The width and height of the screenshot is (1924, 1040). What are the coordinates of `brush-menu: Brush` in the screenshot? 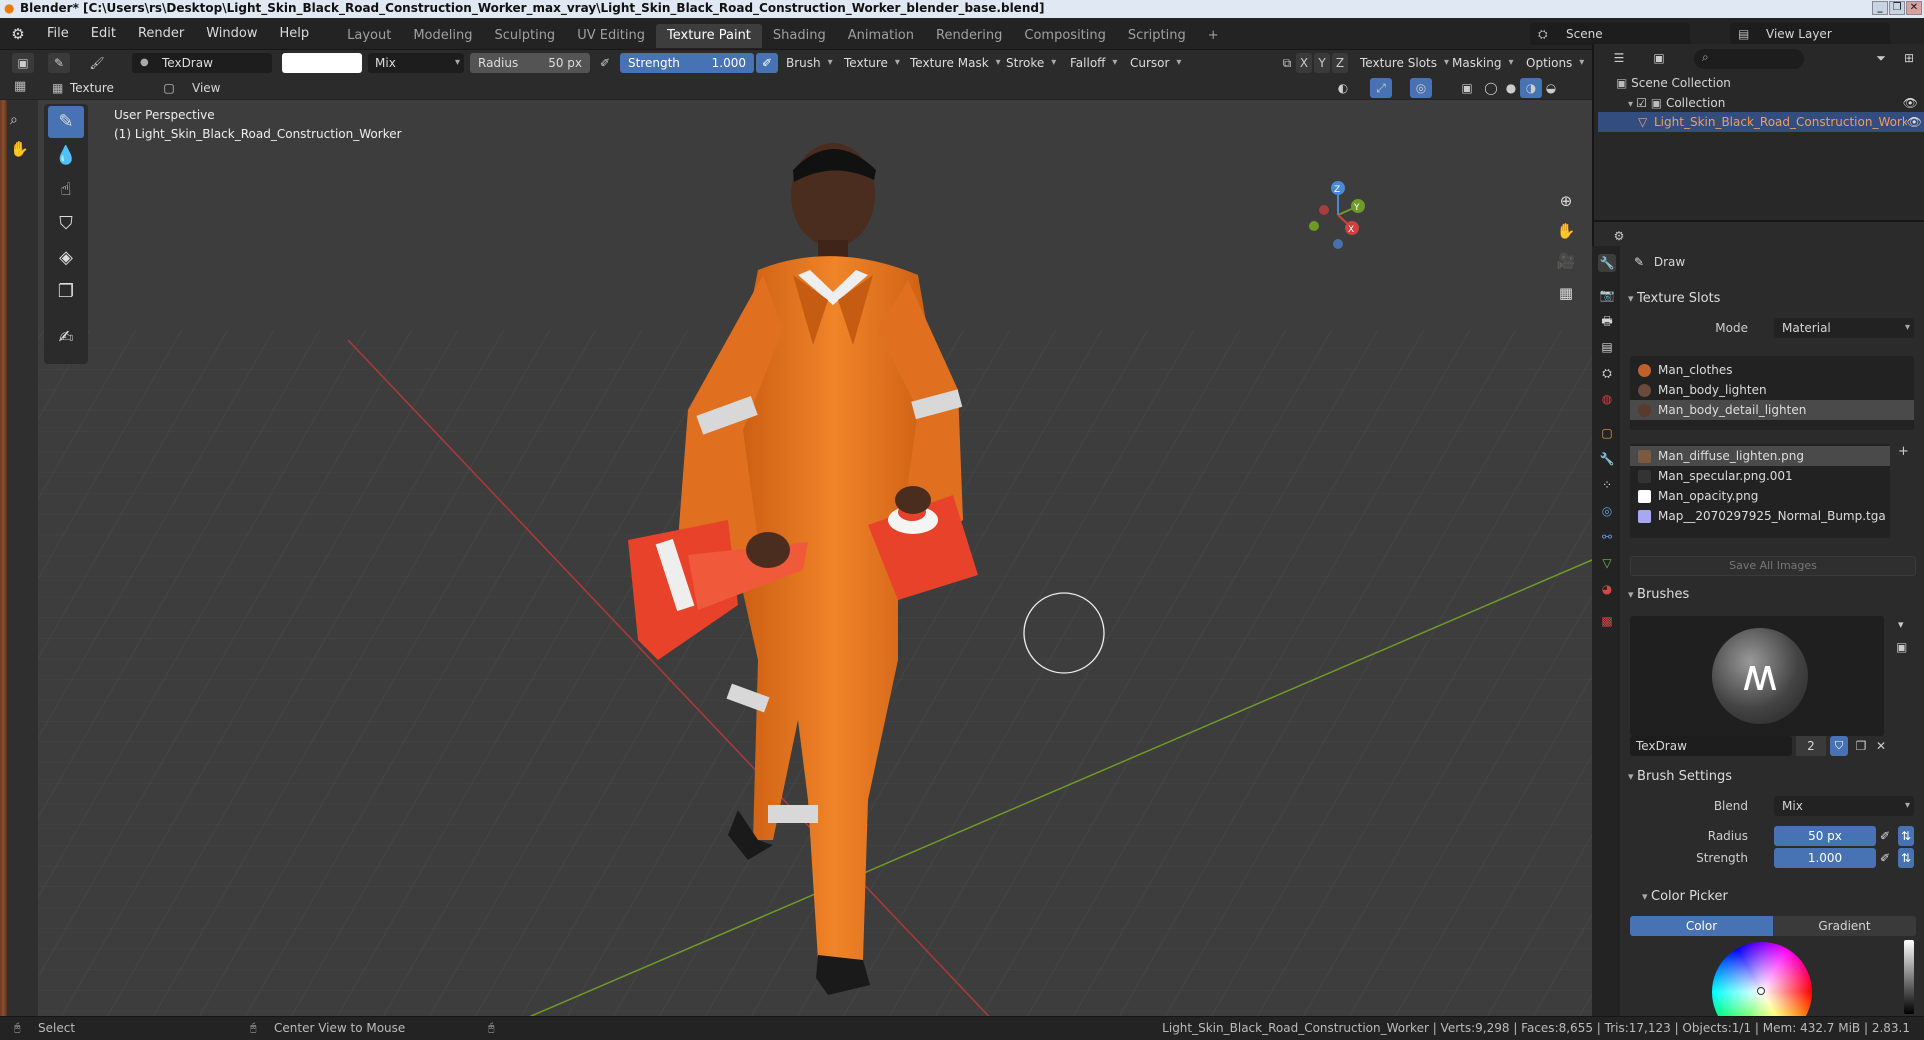 It's located at (807, 63).